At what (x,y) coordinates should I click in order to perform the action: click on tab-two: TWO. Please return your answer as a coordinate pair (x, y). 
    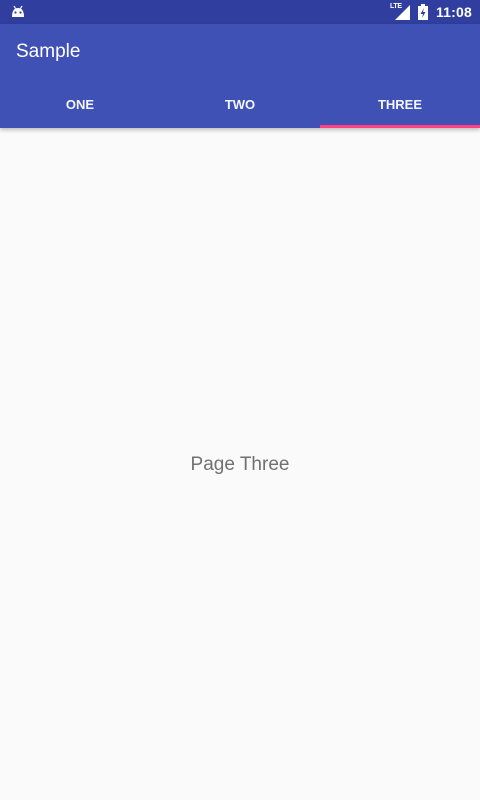
    Looking at the image, I should click on (240, 104).